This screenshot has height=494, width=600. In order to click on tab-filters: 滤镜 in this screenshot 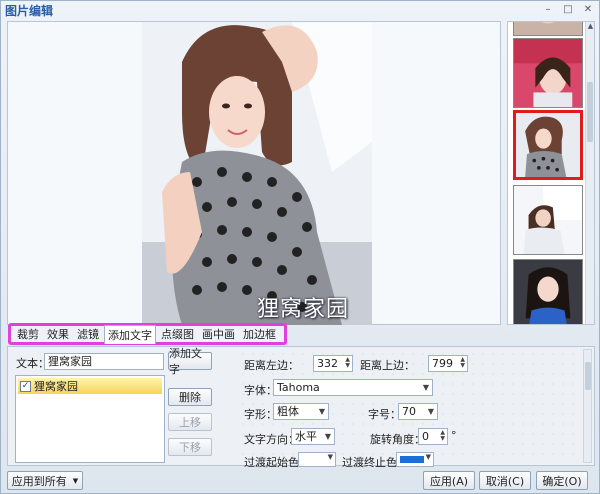, I will do `click(88, 334)`.